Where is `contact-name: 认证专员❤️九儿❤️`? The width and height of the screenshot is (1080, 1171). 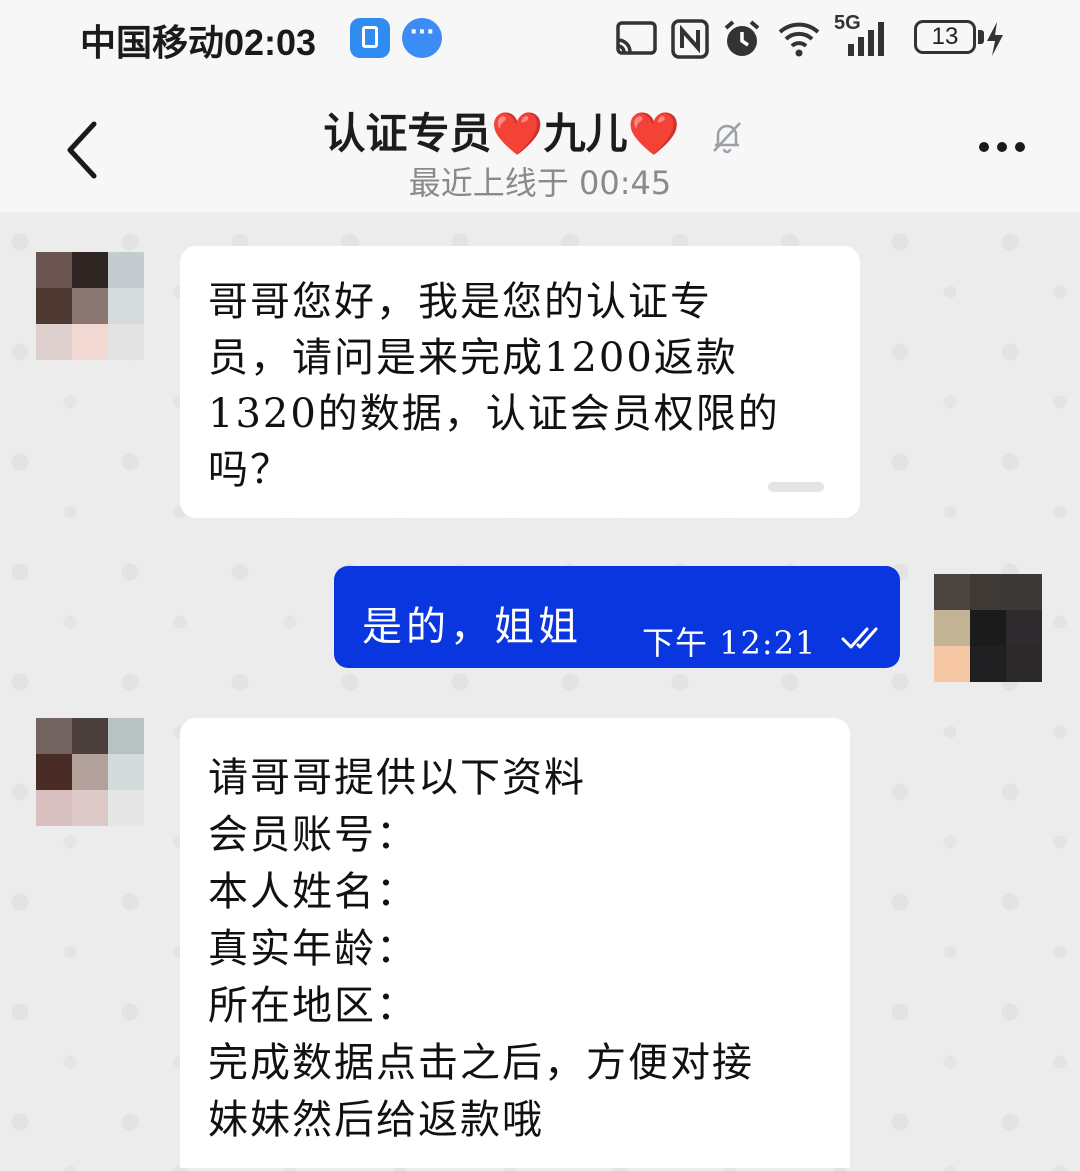 contact-name: 认证专员❤️九儿❤️ is located at coordinates (540, 130).